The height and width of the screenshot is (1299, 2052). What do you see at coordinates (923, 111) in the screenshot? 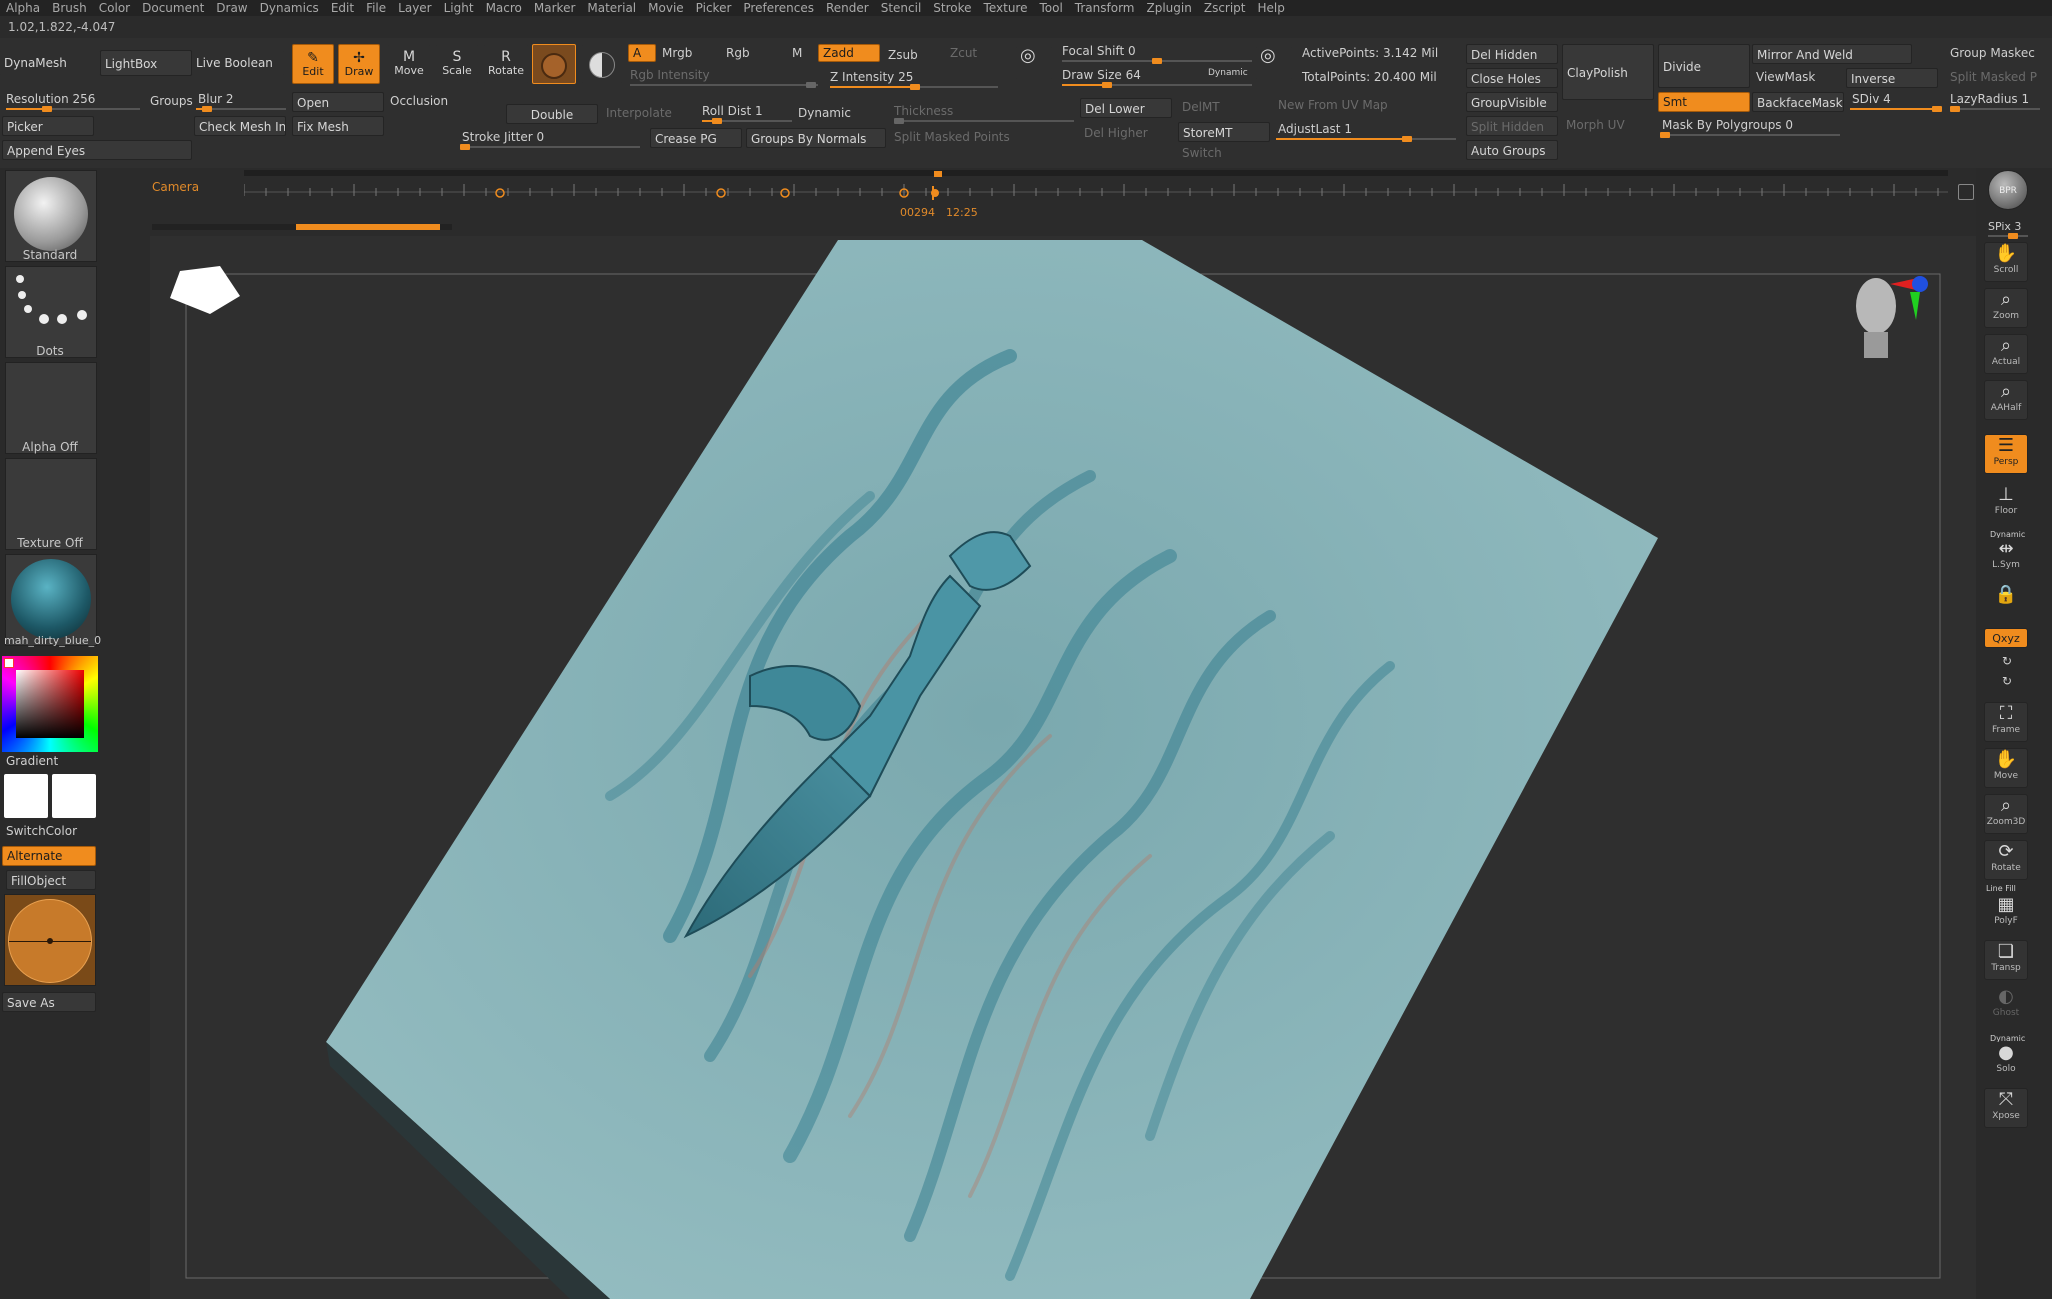
I see `thickness-slider: Thickness` at bounding box center [923, 111].